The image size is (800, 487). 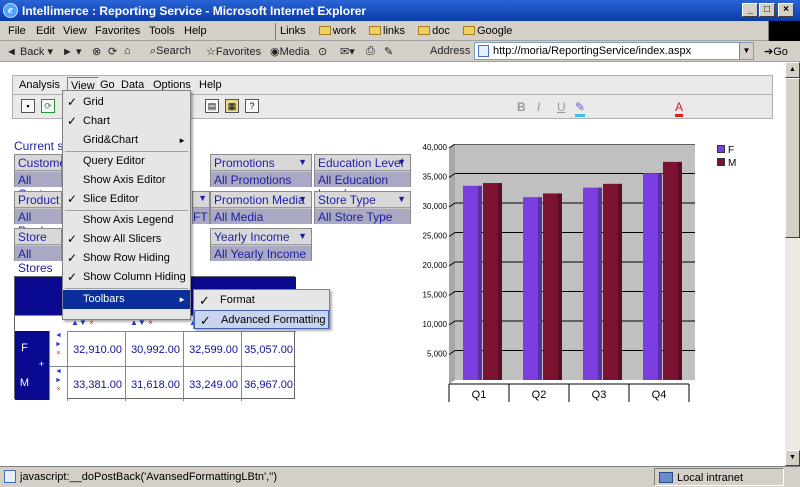 What do you see at coordinates (126, 220) in the screenshot?
I see `menu-item-show-axis-legend: Show Axis Legend` at bounding box center [126, 220].